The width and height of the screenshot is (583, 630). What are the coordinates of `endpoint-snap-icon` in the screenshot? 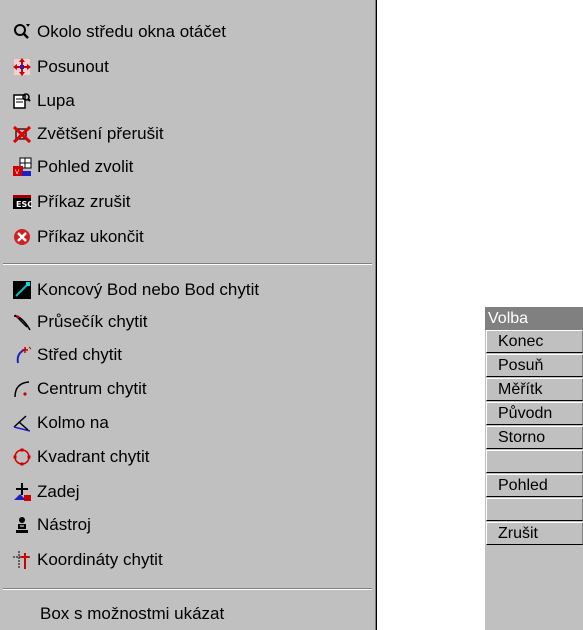 It's located at (22, 290).